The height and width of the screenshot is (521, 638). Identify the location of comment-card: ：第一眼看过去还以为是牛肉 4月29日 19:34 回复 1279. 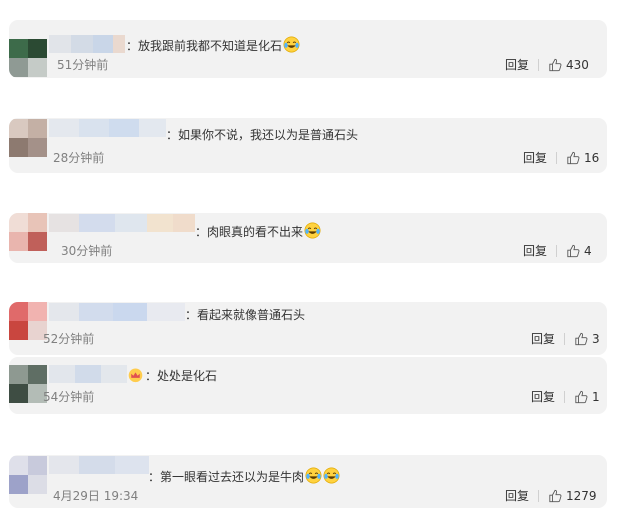
(308, 481).